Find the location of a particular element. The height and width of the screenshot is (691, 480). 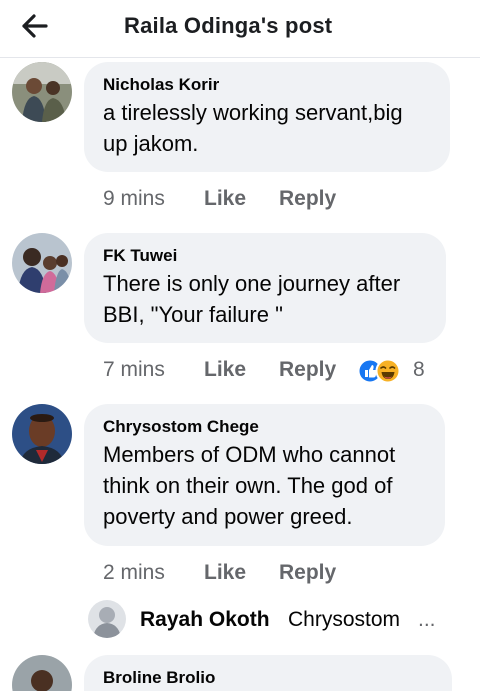

comment-line: up jakom. is located at coordinates (151, 143).